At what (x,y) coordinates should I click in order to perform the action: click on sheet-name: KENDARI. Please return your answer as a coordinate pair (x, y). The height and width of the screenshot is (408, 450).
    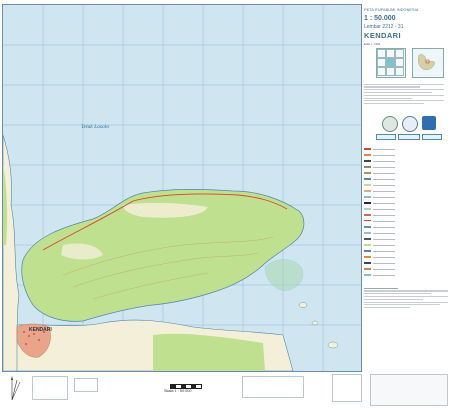
    Looking at the image, I should click on (382, 35).